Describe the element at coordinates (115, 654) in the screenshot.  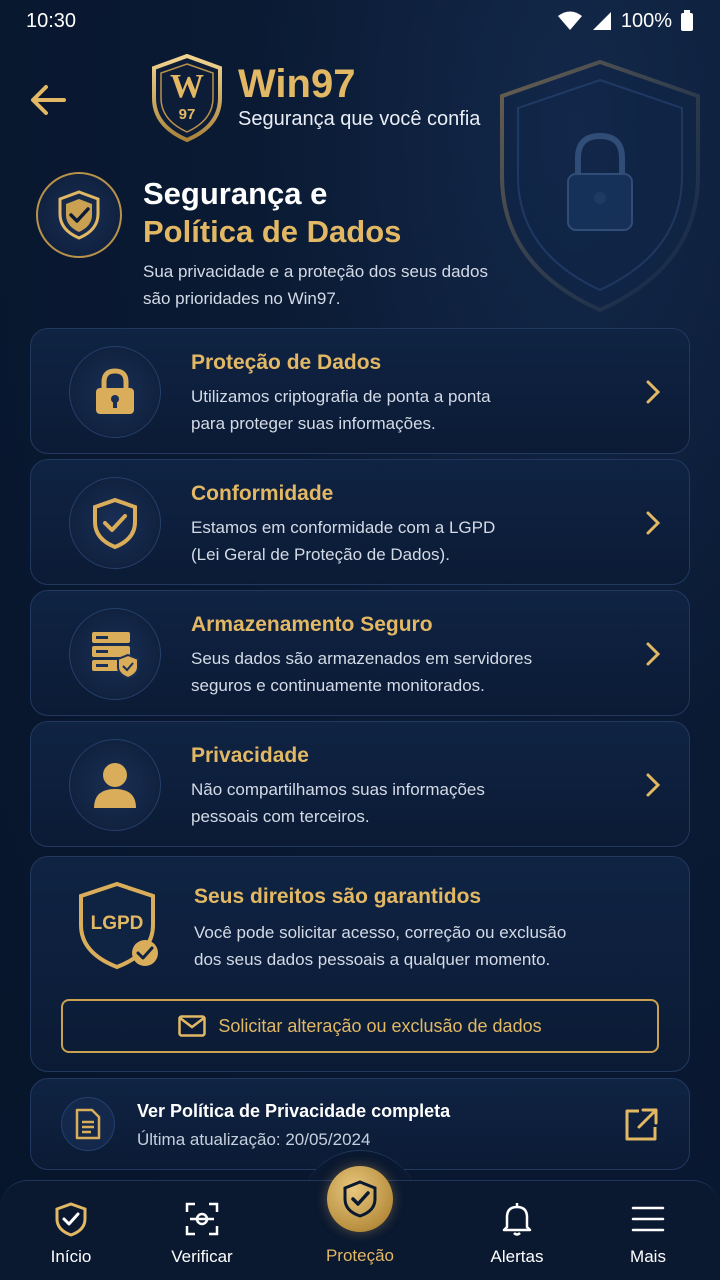
I see `server-shield-icon` at that location.